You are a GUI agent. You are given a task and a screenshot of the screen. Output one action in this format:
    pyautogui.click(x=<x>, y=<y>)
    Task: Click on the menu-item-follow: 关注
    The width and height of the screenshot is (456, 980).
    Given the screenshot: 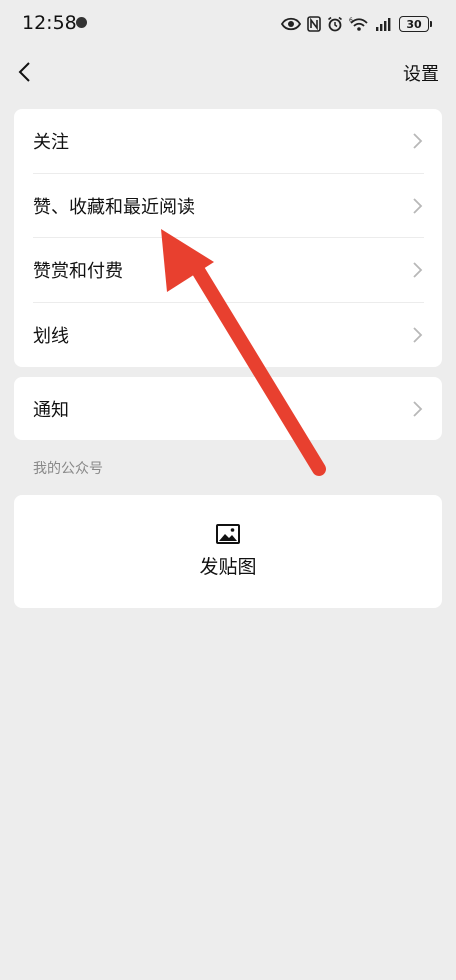 What is the action you would take?
    pyautogui.click(x=228, y=141)
    